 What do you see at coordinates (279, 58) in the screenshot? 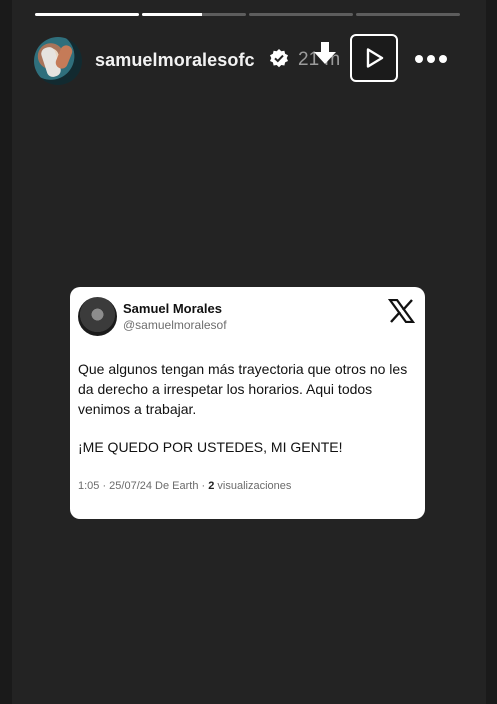
I see `verified-badge-icon` at bounding box center [279, 58].